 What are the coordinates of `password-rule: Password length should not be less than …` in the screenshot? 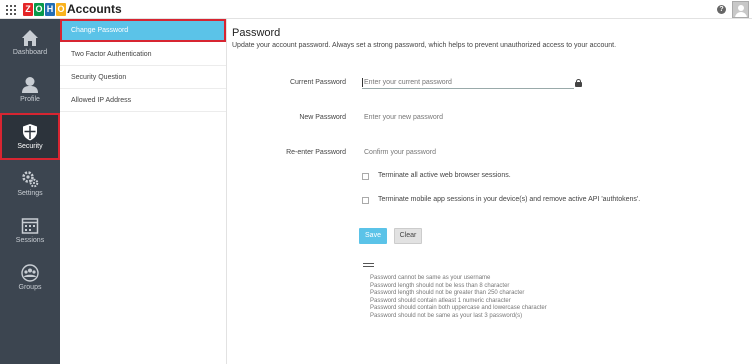 It's located at (440, 285).